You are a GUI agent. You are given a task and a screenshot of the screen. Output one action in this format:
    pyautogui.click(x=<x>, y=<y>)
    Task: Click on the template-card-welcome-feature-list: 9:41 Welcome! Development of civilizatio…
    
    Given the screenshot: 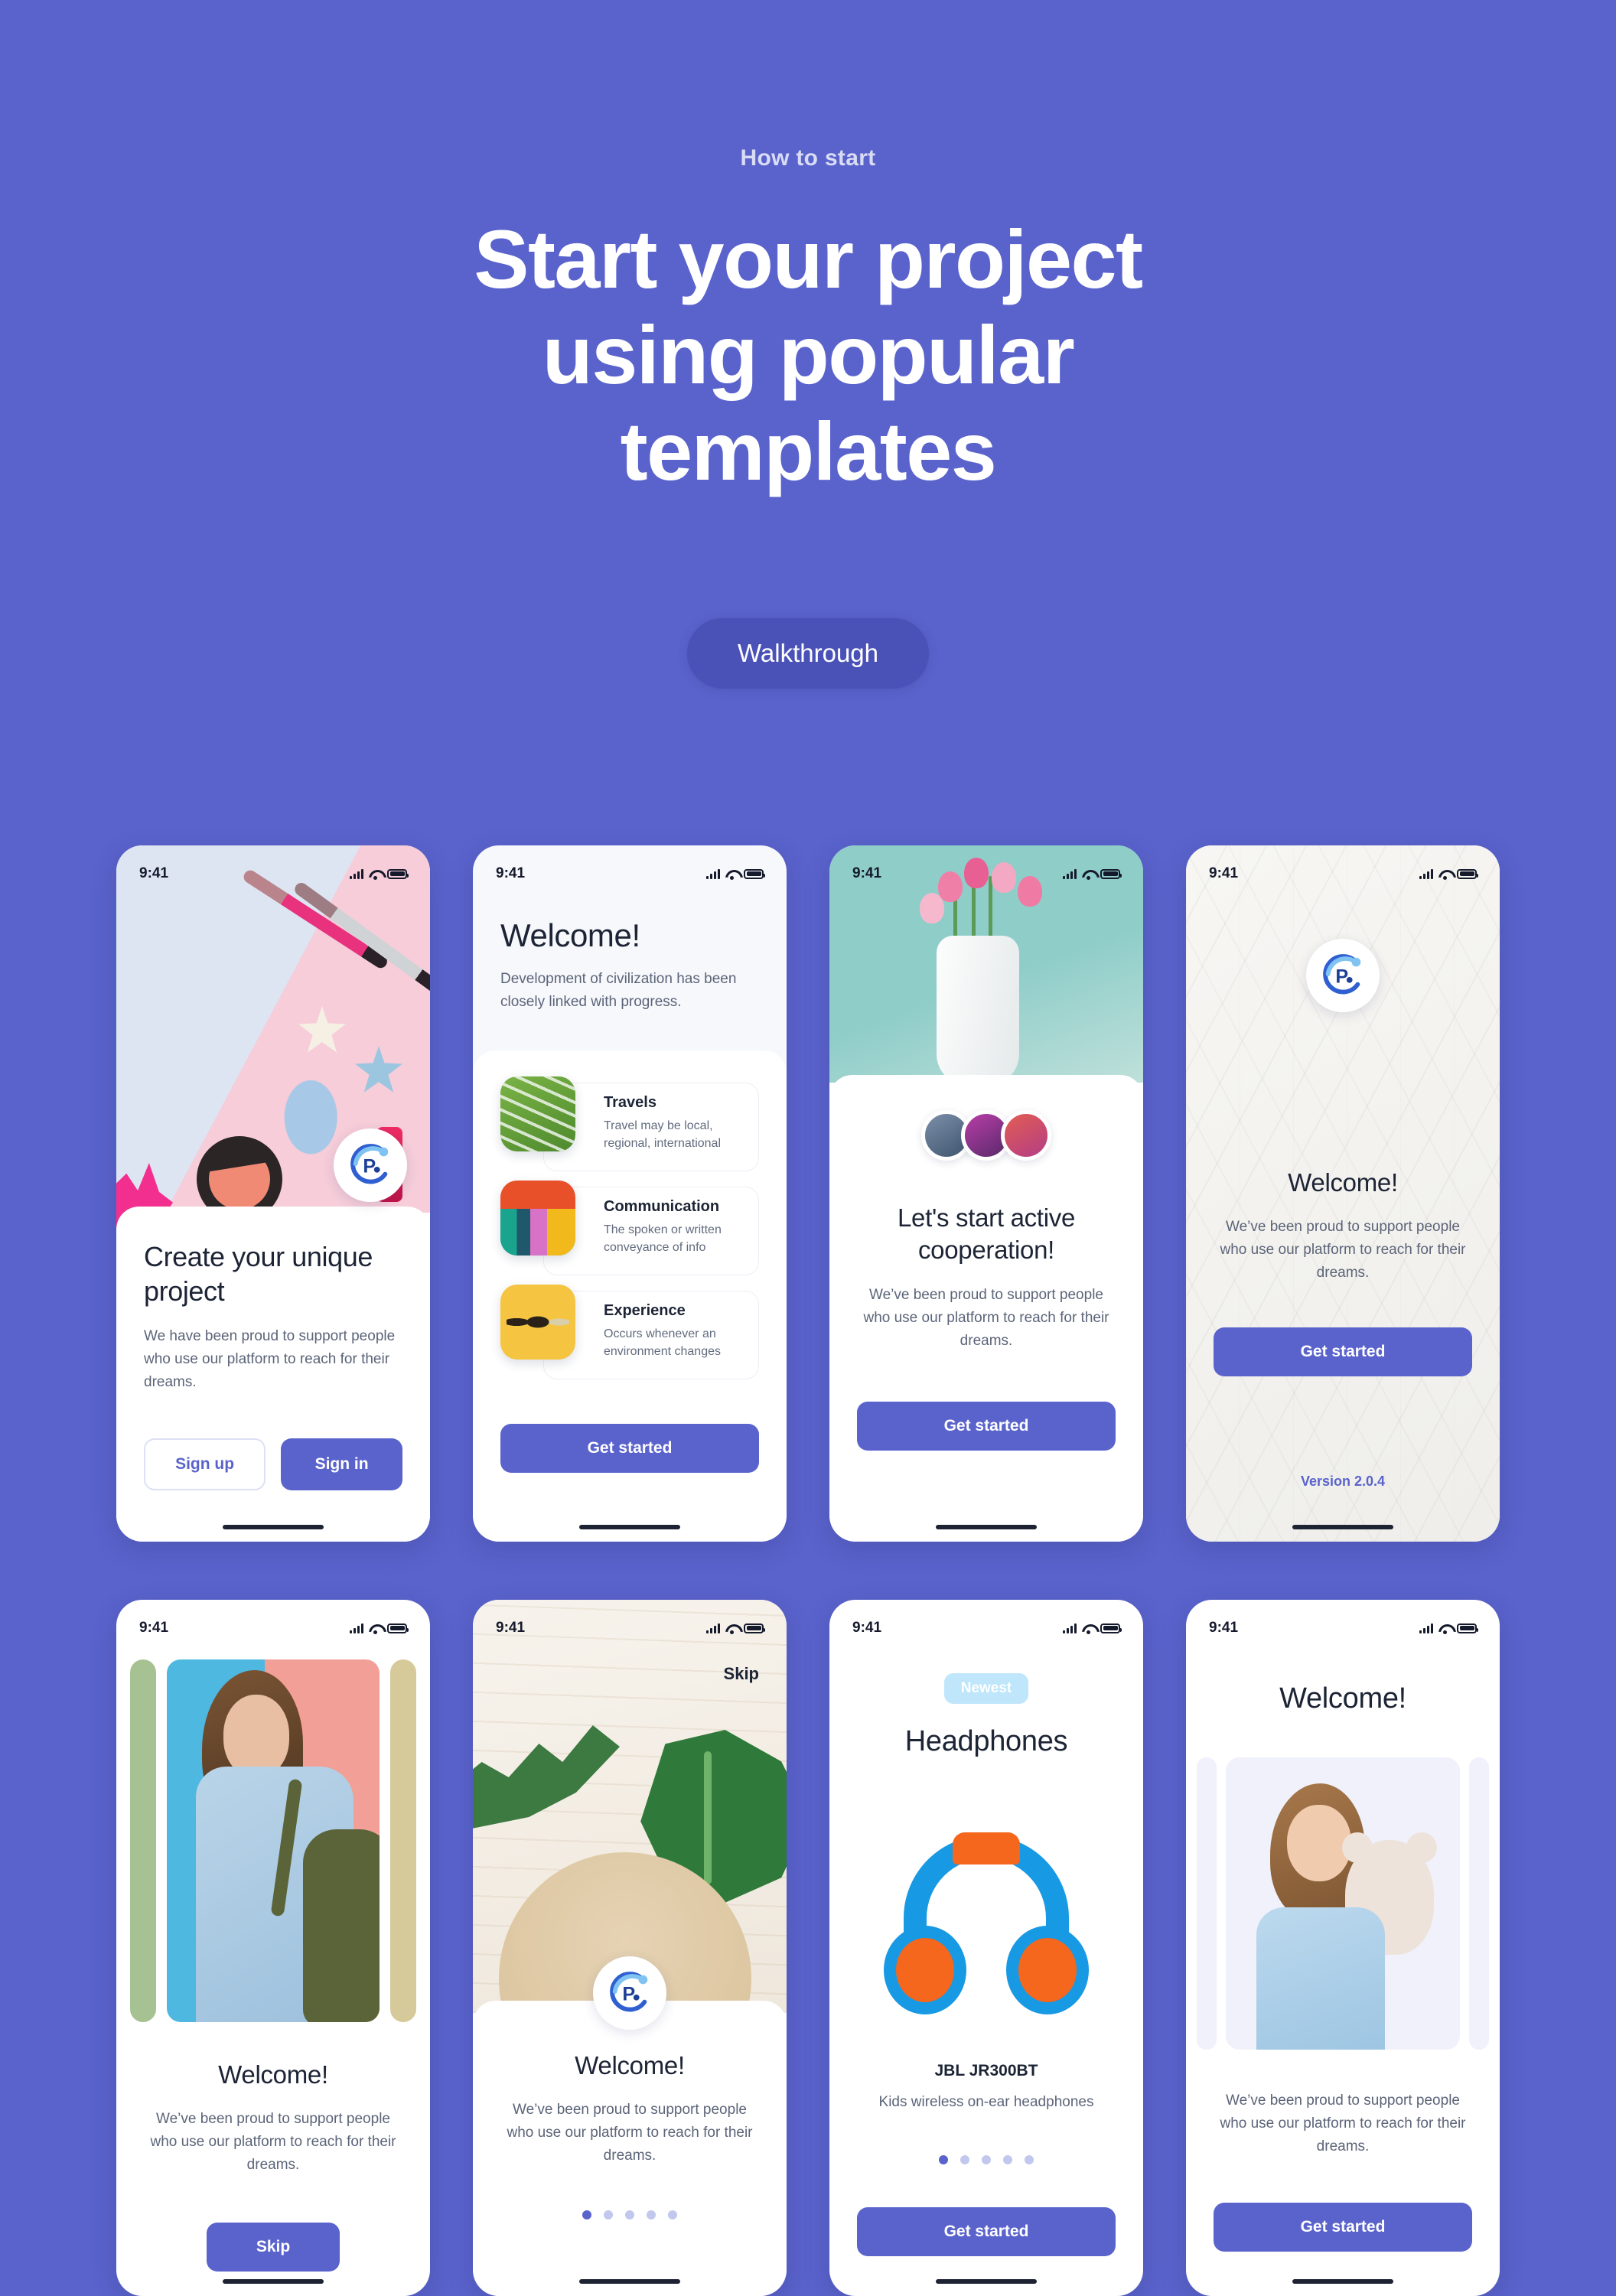 What is the action you would take?
    pyautogui.click(x=630, y=1194)
    